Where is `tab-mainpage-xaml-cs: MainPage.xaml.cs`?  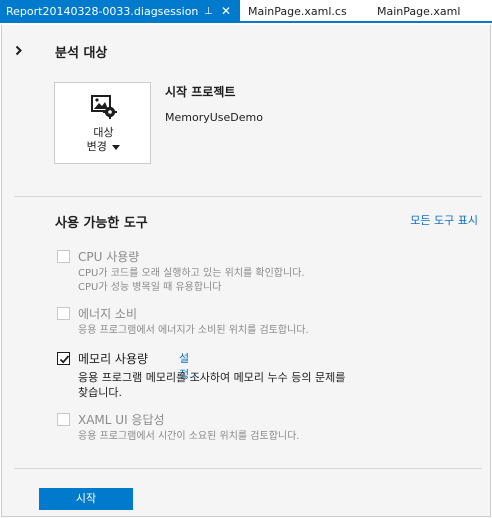
tab-mainpage-xaml-cs: MainPage.xaml.cs is located at coordinates (297, 10).